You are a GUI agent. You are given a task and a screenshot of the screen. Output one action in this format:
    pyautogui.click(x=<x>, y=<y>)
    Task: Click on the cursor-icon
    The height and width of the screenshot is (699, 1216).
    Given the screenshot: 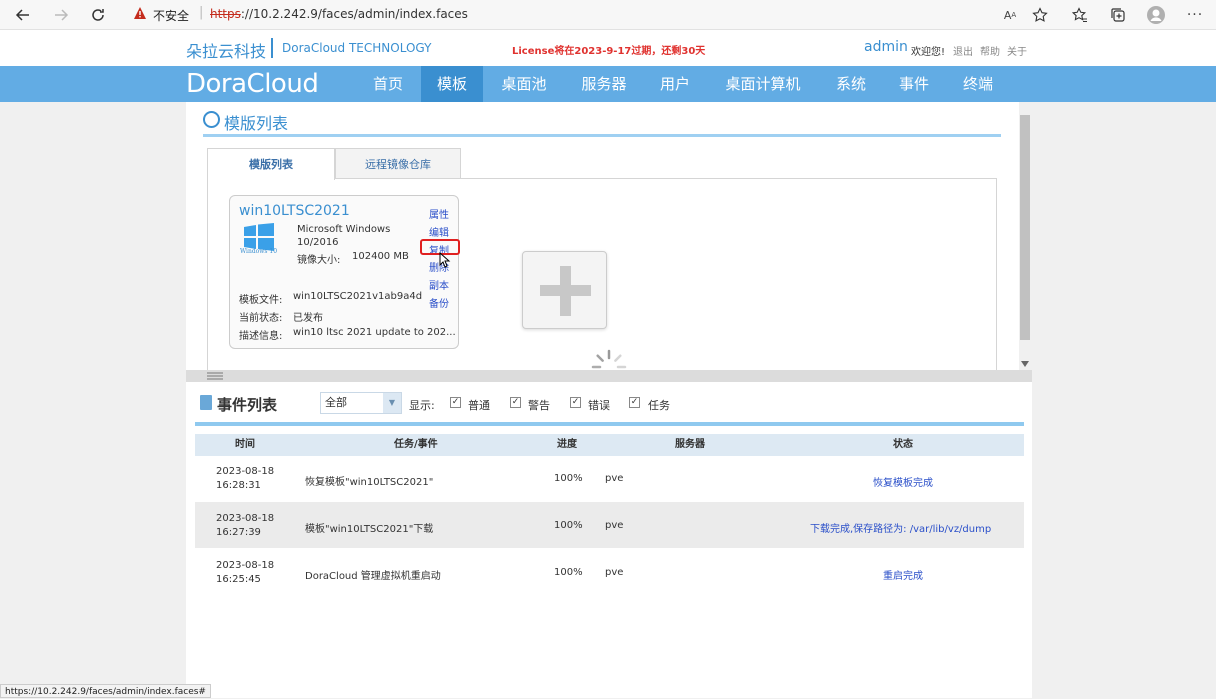 What is the action you would take?
    pyautogui.click(x=445, y=260)
    